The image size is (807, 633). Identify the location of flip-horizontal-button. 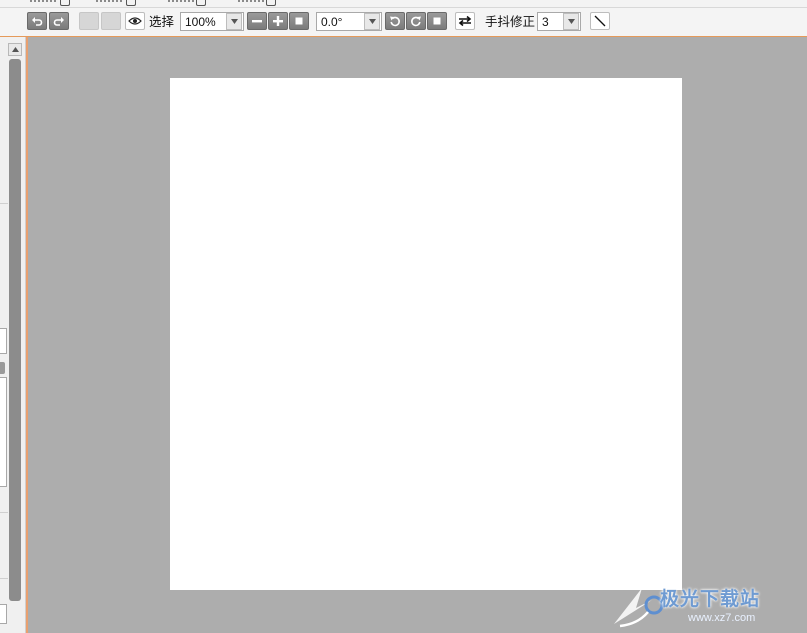
(465, 21).